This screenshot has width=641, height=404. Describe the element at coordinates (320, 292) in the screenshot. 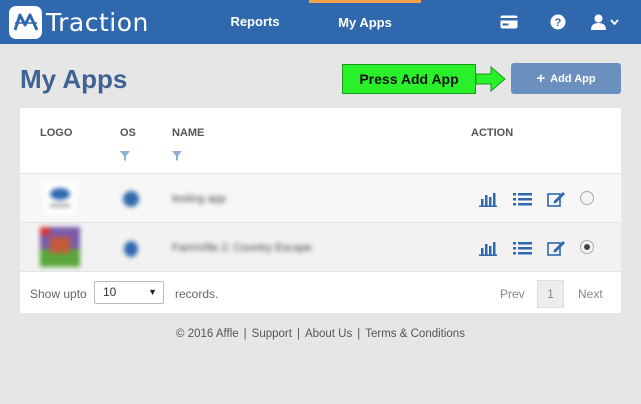

I see `pagination-bar: Show upto 10 ▼ records. Prev 1 Next` at that location.